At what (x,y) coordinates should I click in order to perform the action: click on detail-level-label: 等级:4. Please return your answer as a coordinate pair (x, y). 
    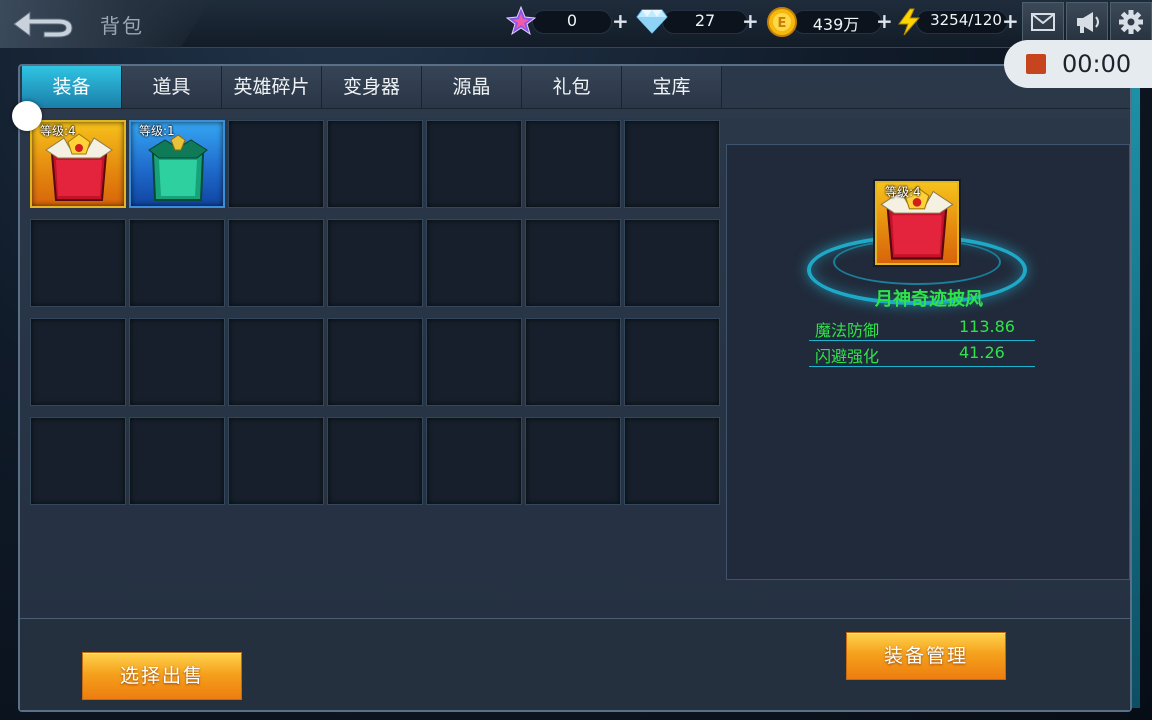
    Looking at the image, I should click on (903, 192).